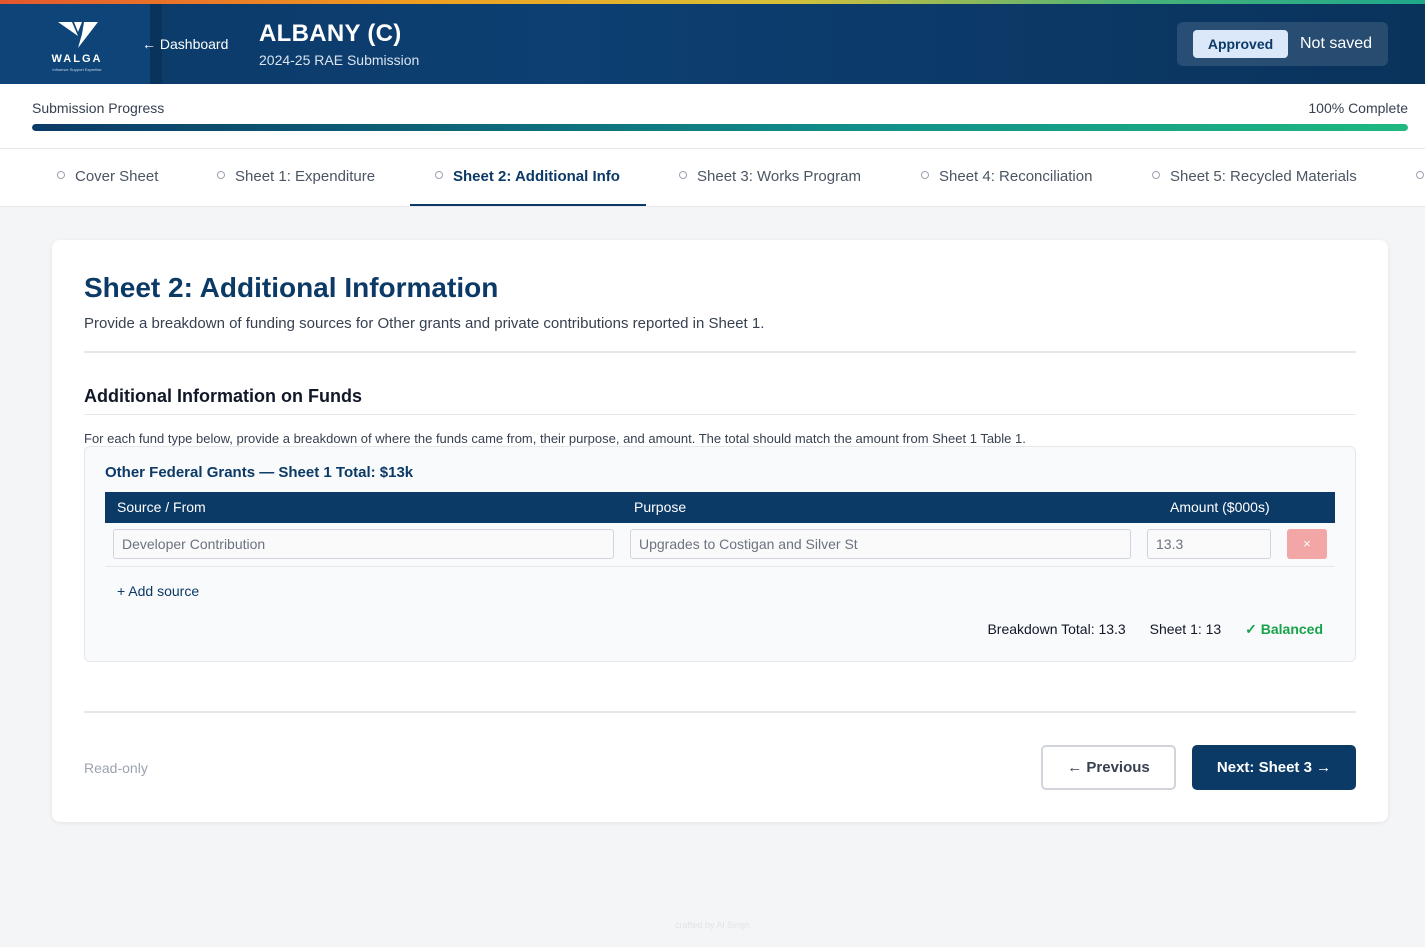  Describe the element at coordinates (1307, 544) in the screenshot. I see `delete-row-button: ×` at that location.